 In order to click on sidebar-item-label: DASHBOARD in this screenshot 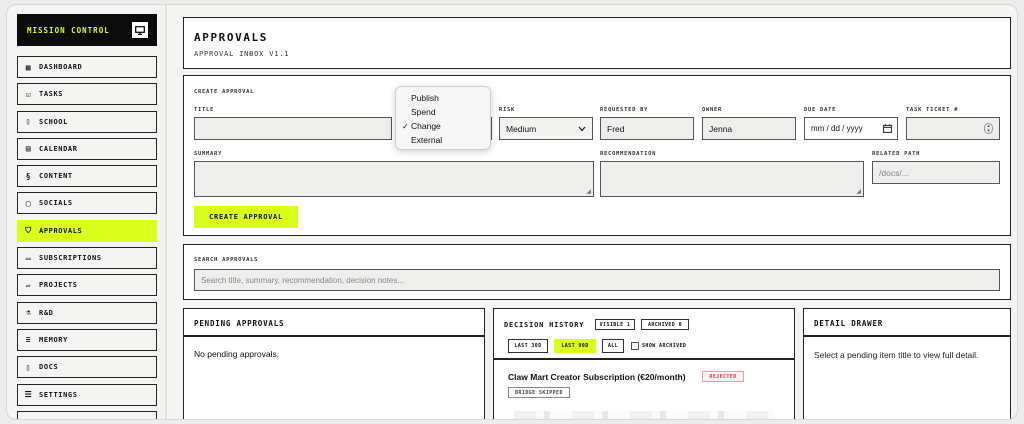, I will do `click(61, 67)`.